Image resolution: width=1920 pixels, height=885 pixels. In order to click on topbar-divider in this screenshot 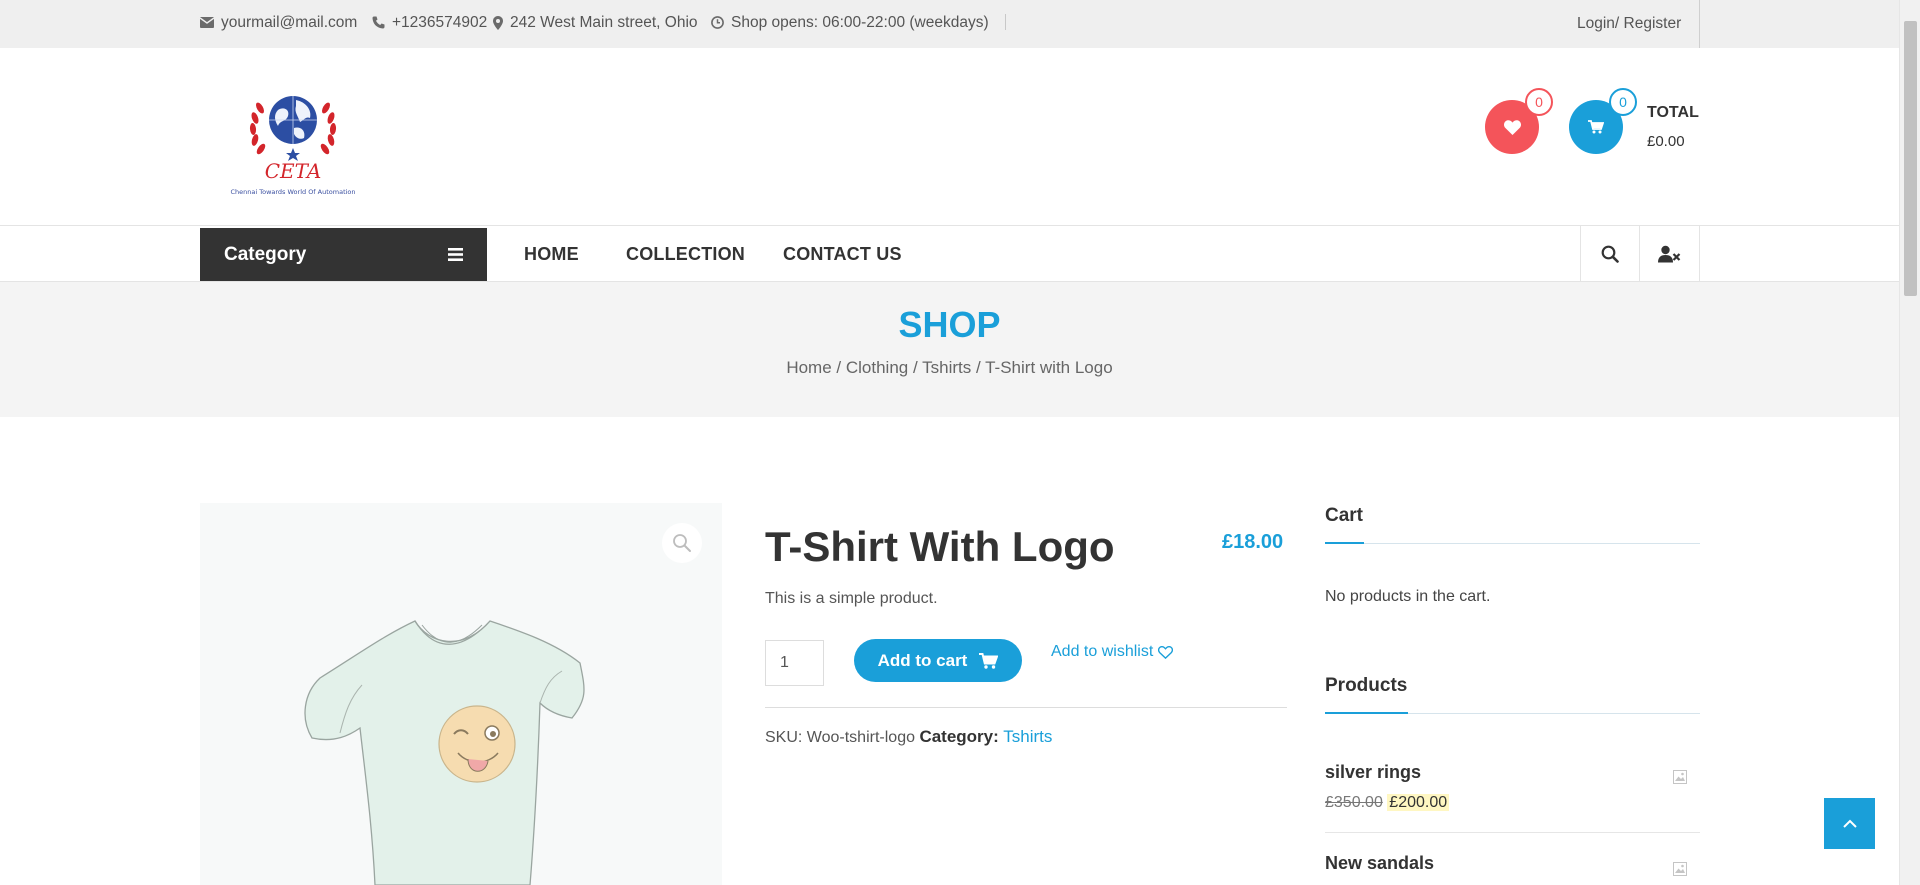, I will do `click(1005, 22)`.